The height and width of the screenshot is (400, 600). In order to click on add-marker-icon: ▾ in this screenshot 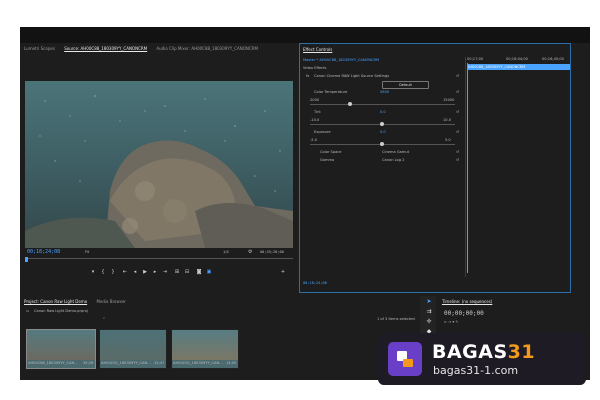, I will do `click(93, 272)`.